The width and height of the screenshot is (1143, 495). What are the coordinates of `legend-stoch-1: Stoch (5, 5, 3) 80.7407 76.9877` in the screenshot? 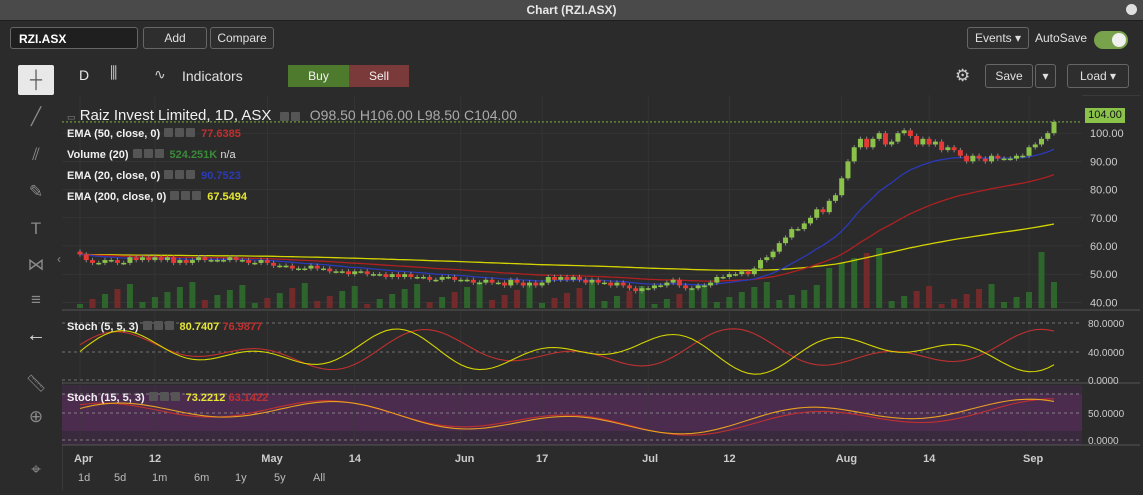 It's located at (165, 327).